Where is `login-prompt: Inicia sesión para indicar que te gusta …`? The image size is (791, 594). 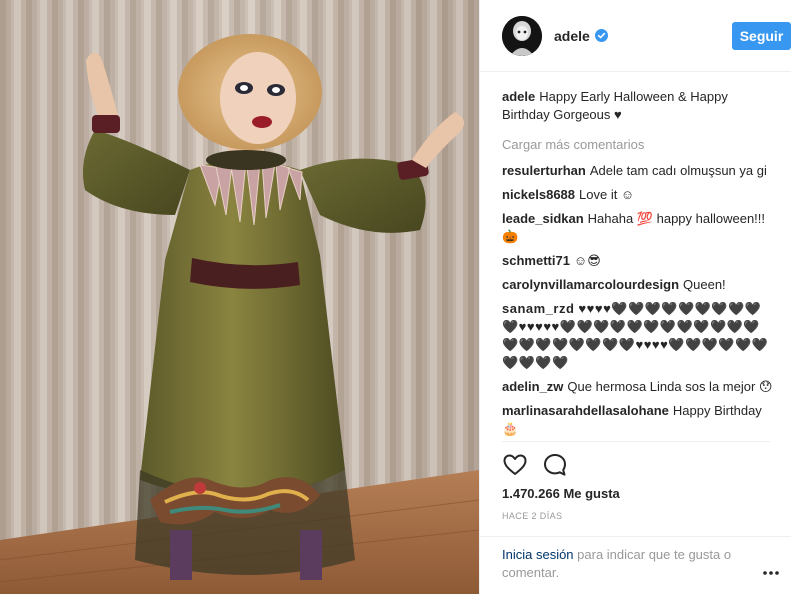 login-prompt: Inicia sesión para indicar que te gusta … is located at coordinates (632, 564).